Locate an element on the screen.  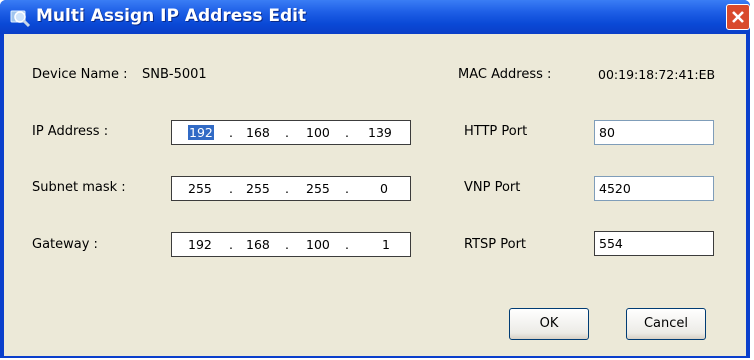
mac-address-label: MAC Address : is located at coordinates (505, 74).